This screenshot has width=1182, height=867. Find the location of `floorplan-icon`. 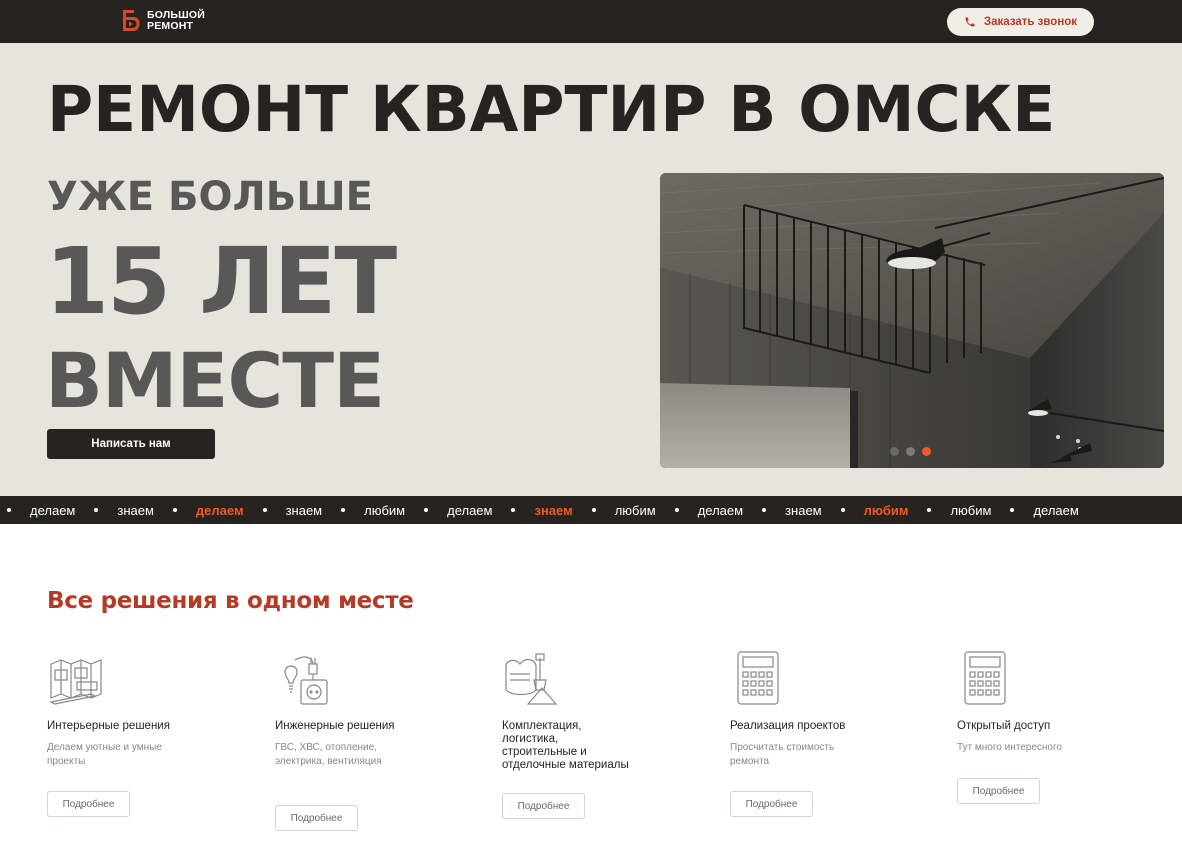

floorplan-icon is located at coordinates (75, 682).